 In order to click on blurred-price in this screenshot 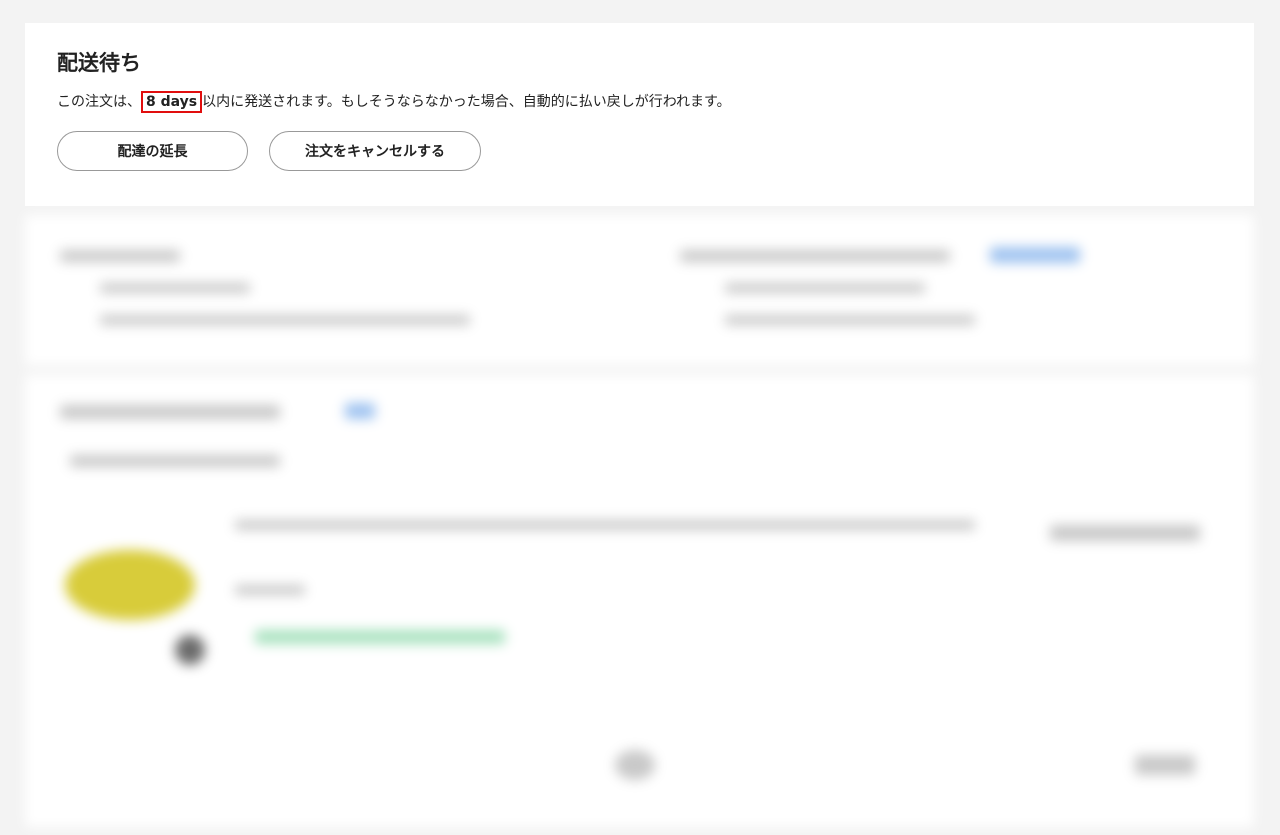, I will do `click(1125, 533)`.